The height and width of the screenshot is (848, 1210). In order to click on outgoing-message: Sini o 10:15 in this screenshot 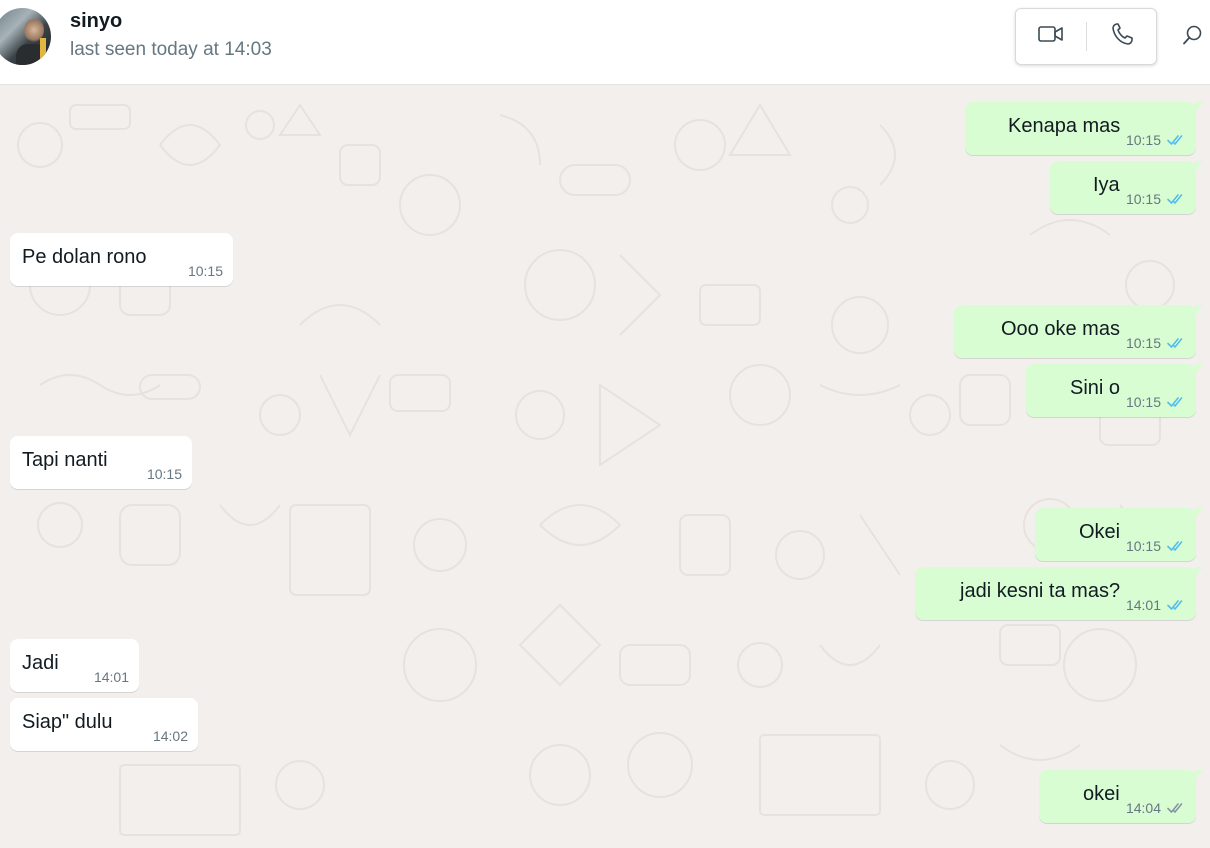, I will do `click(1114, 390)`.